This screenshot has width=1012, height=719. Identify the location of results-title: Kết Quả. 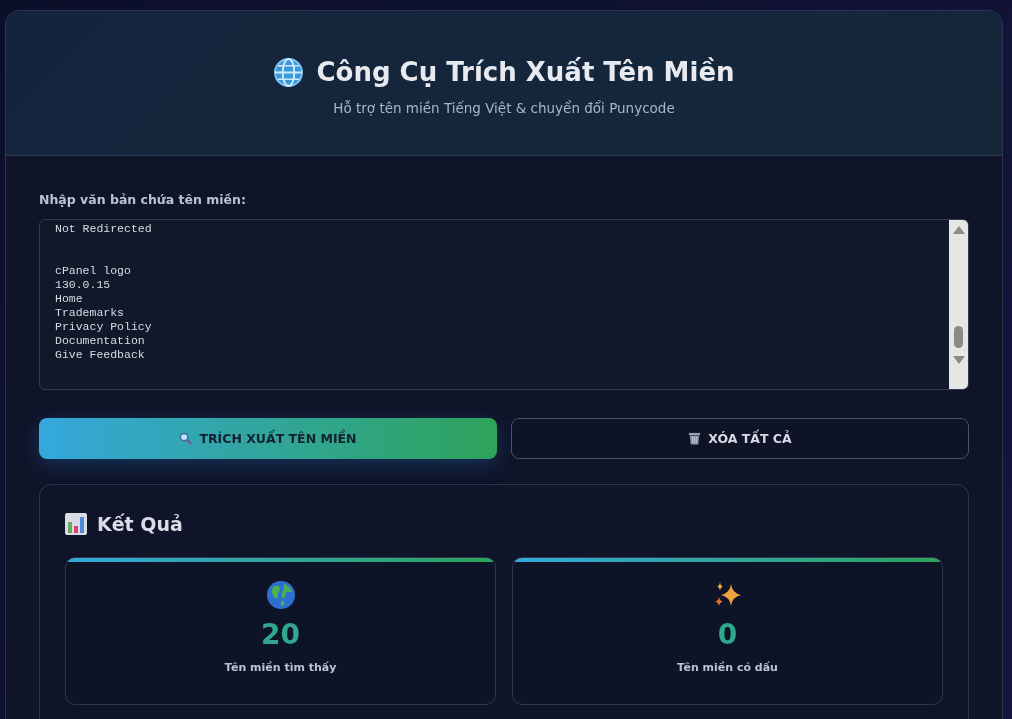
(140, 524).